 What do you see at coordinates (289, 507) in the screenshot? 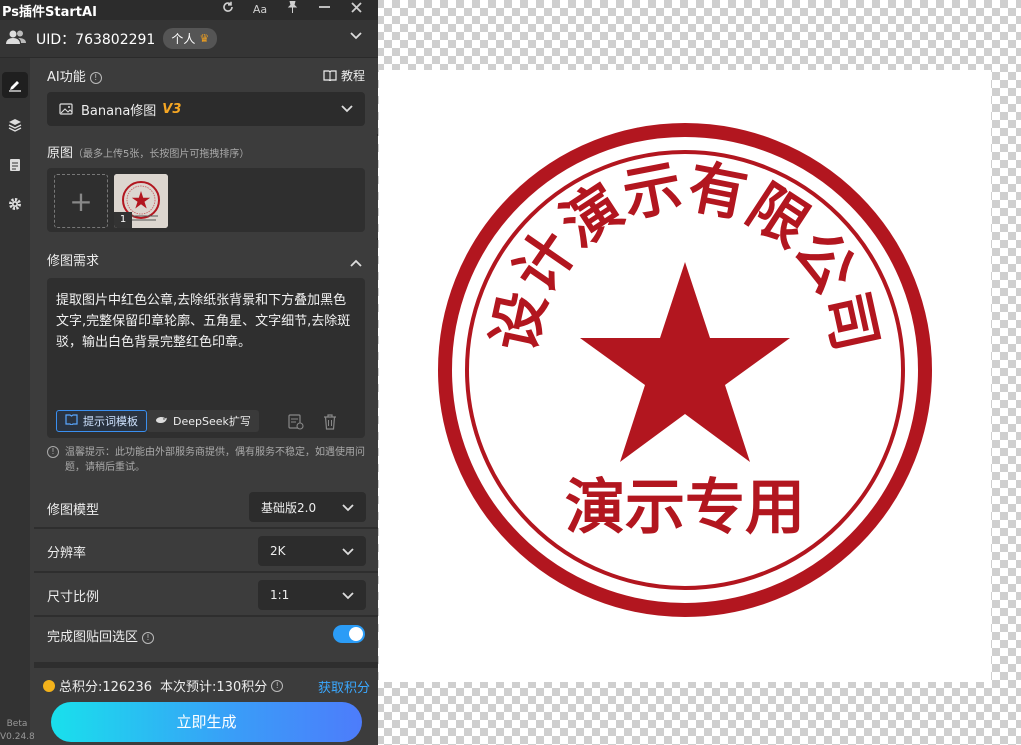
I see `model-value: 基础版2.0` at bounding box center [289, 507].